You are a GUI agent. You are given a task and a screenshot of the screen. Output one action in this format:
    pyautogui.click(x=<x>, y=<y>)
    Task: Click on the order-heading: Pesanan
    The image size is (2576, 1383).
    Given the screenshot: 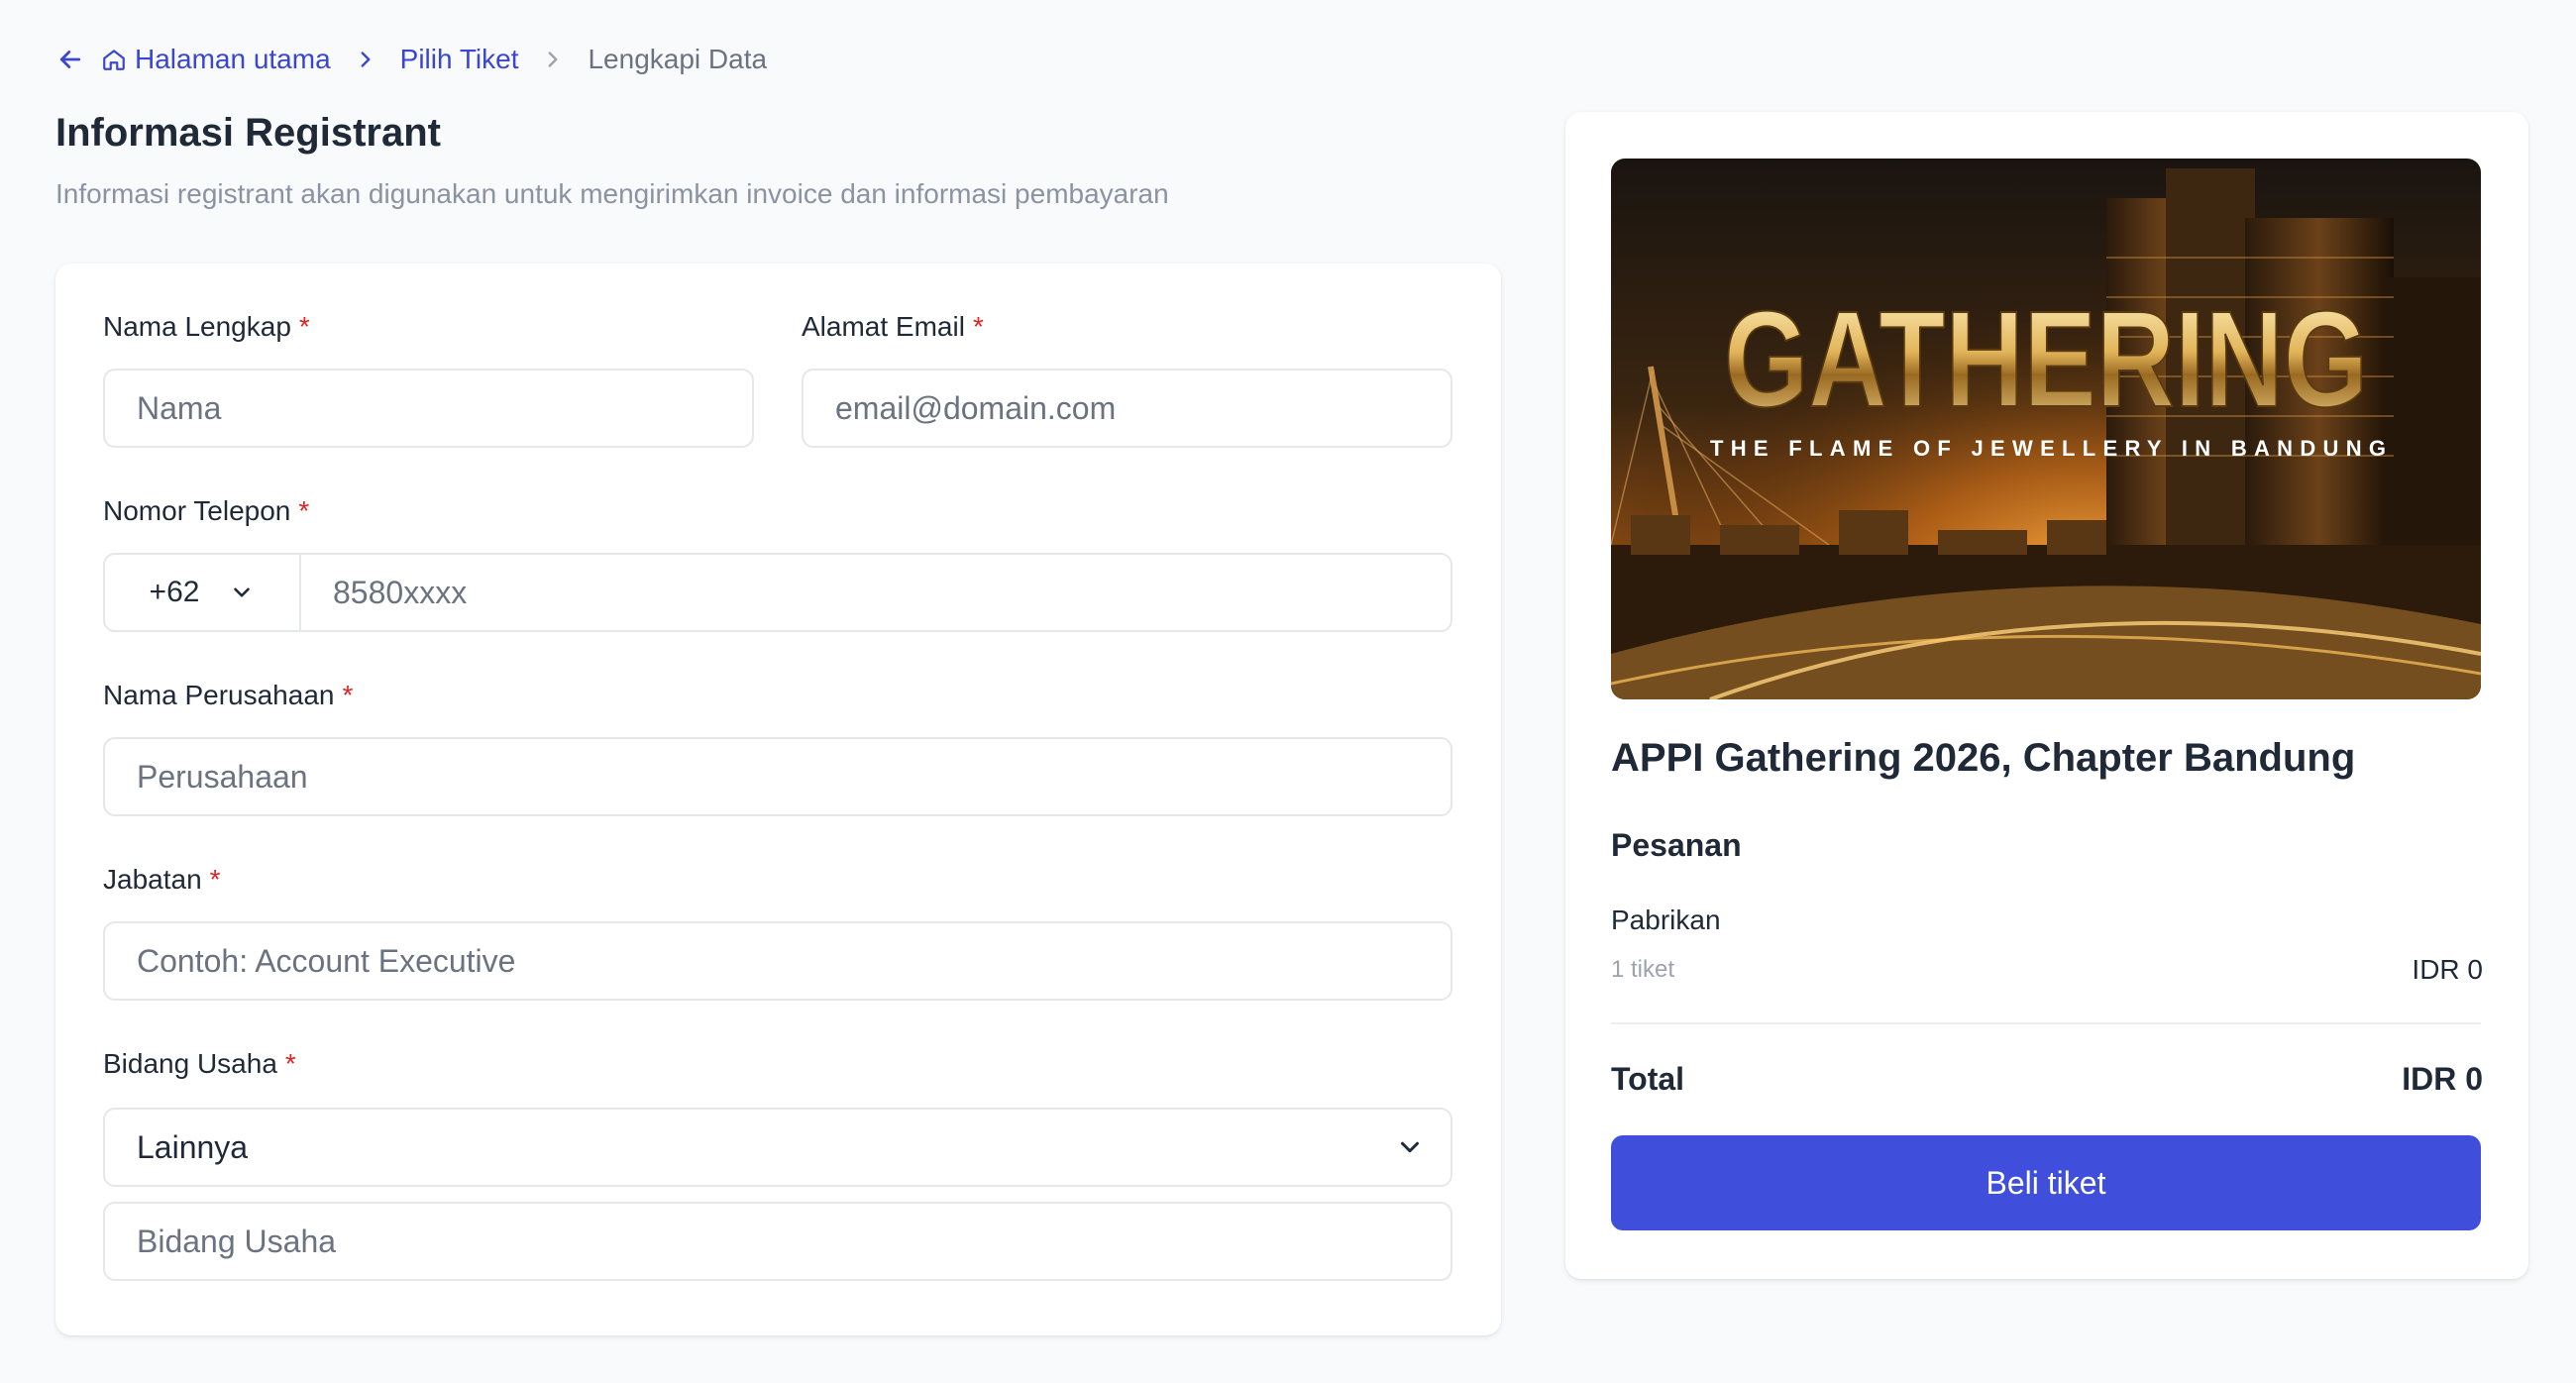 What is the action you would take?
    pyautogui.click(x=1677, y=845)
    